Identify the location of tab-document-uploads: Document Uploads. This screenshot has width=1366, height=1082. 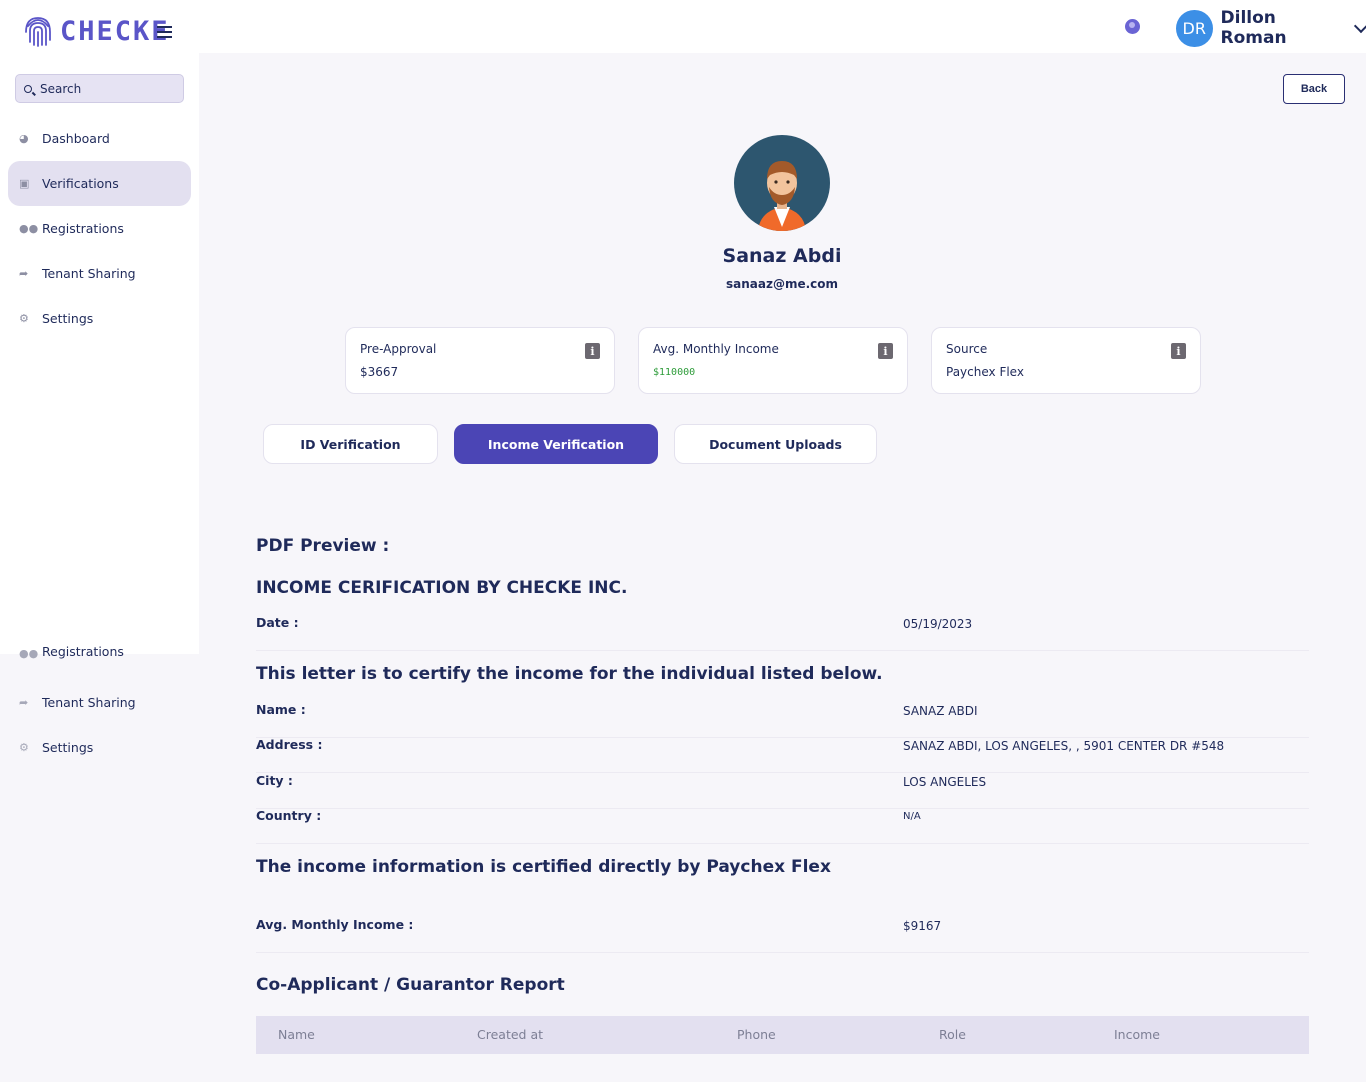
(775, 444).